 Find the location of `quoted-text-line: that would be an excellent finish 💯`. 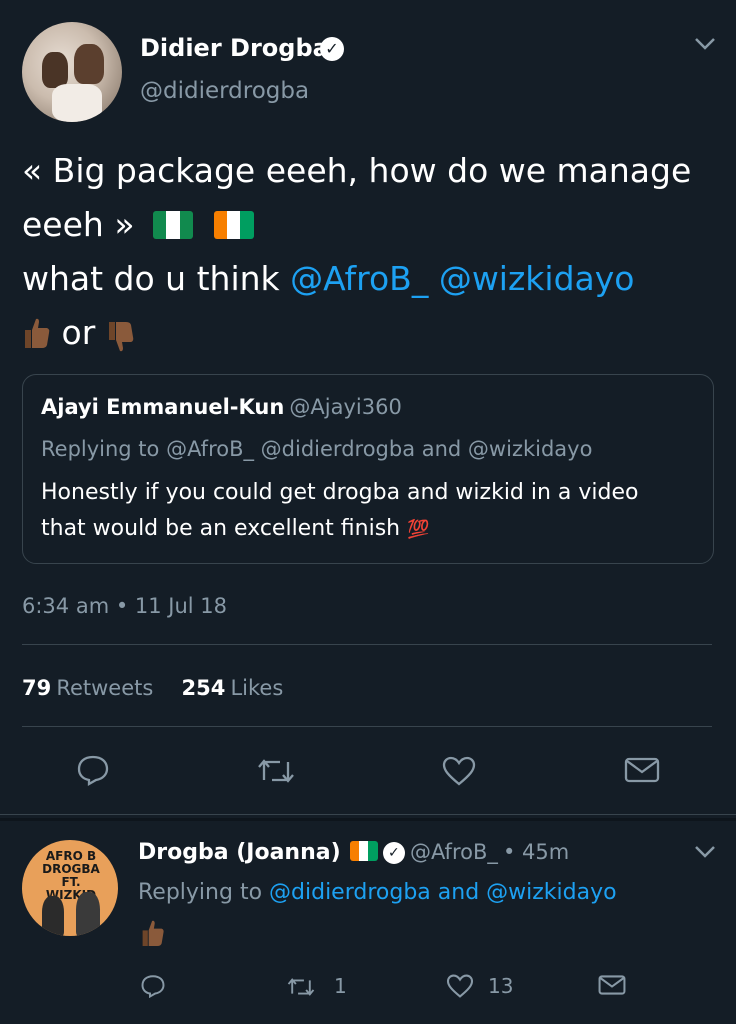

quoted-text-line: that would be an excellent finish 💯 is located at coordinates (371, 529).